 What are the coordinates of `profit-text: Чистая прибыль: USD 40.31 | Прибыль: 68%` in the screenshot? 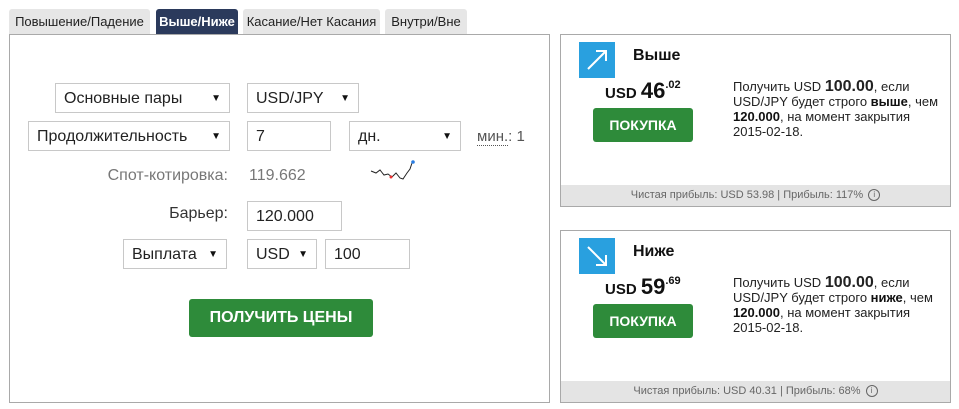 It's located at (747, 391).